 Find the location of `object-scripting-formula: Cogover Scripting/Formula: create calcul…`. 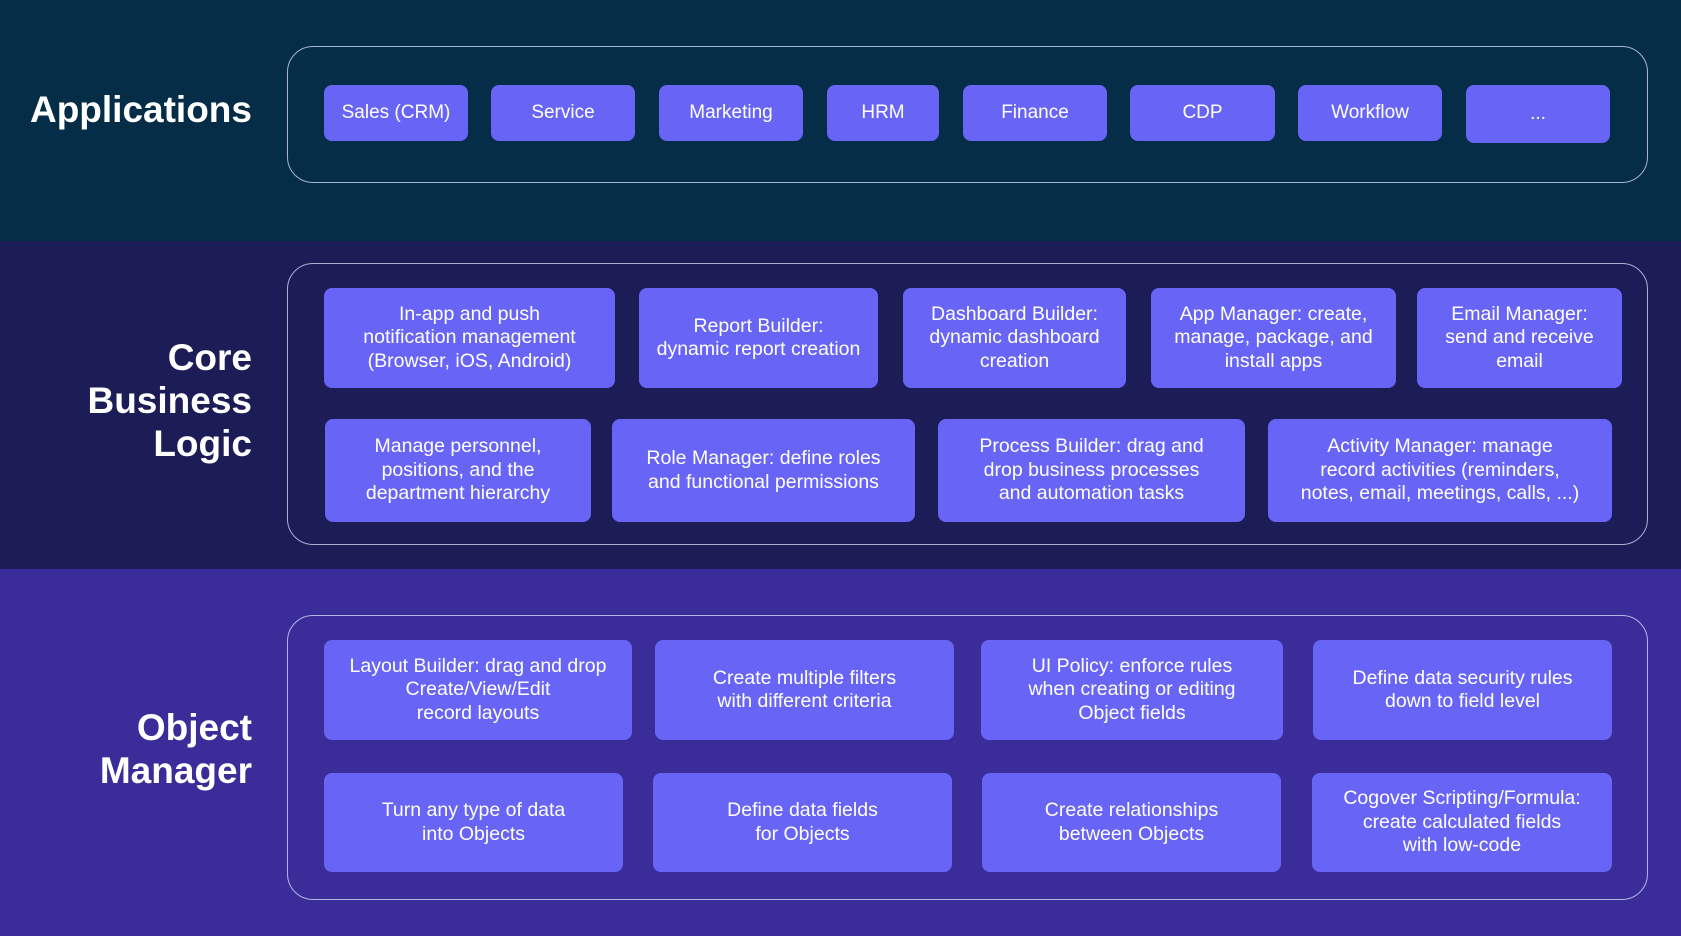

object-scripting-formula: Cogover Scripting/Formula: create calcul… is located at coordinates (1462, 822).